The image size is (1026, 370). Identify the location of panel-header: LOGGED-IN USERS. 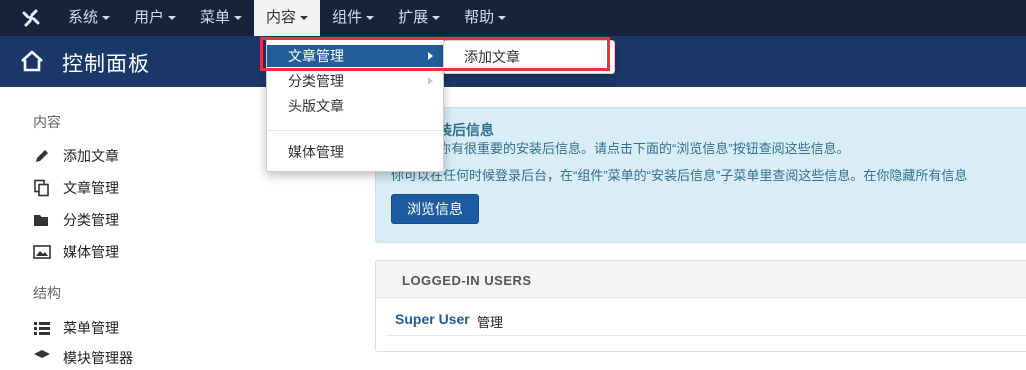
(701, 279).